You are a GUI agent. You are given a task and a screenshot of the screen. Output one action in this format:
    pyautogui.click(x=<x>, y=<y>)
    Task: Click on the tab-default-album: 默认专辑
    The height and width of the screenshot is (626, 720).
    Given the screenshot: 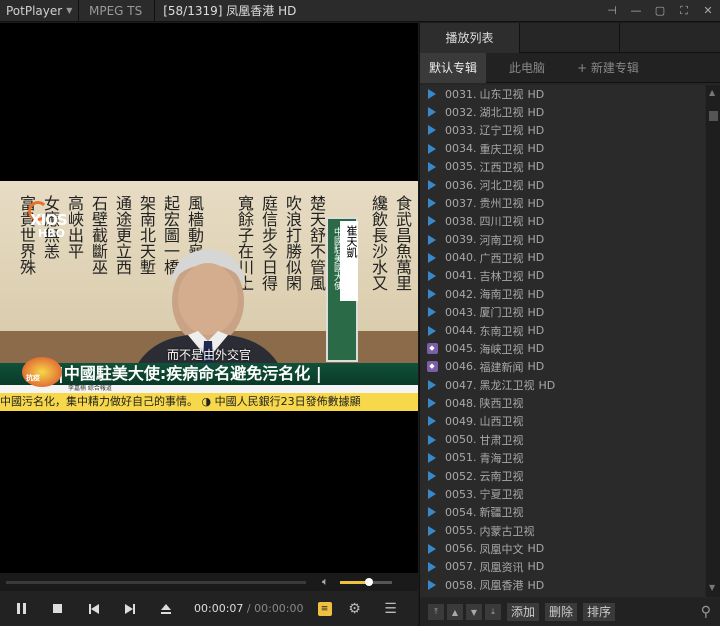 What is the action you would take?
    pyautogui.click(x=453, y=68)
    